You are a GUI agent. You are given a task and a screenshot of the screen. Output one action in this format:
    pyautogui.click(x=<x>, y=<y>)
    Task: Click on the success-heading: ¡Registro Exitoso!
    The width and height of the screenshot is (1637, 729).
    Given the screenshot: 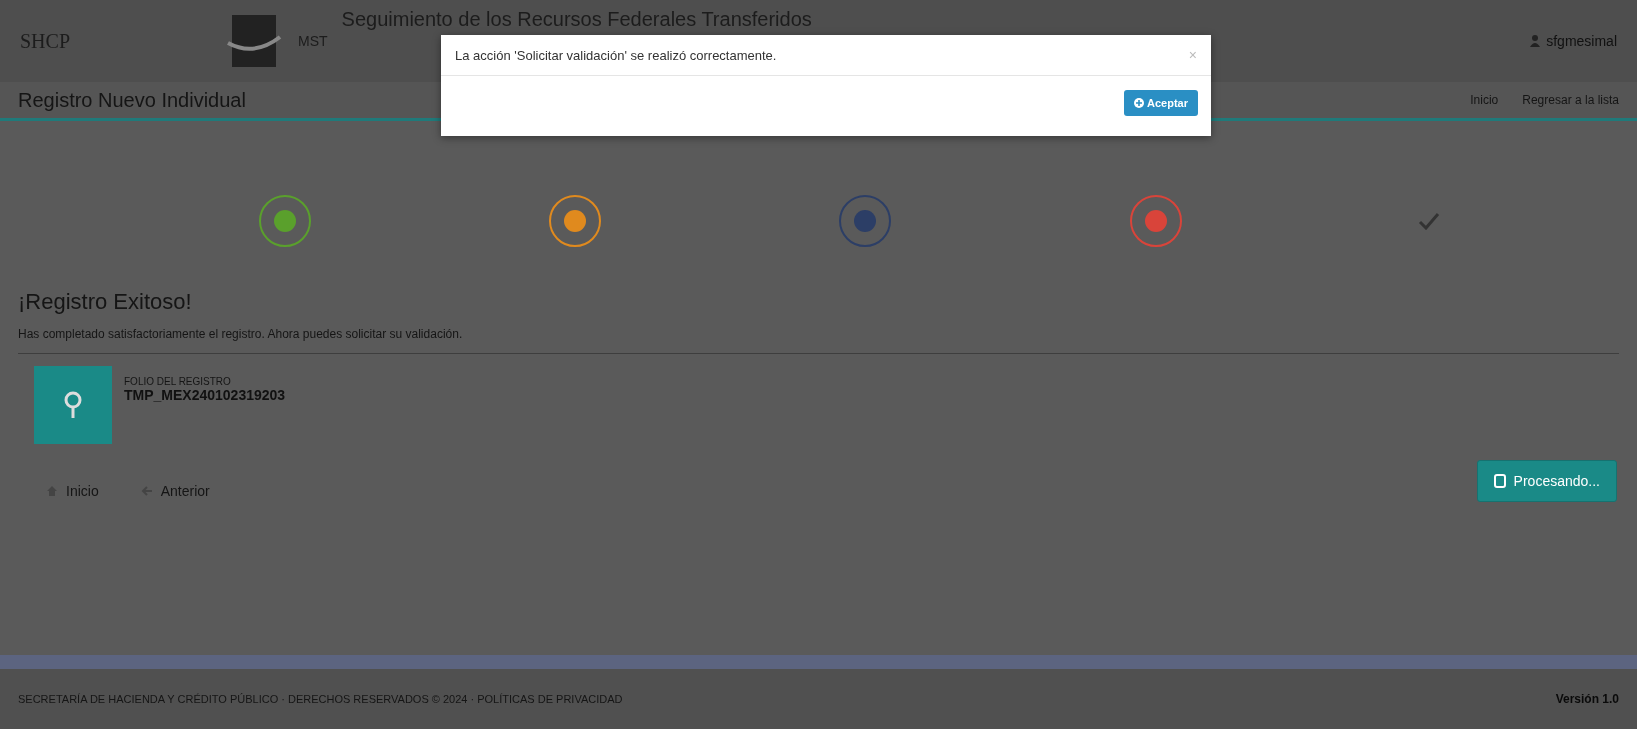 What is the action you would take?
    pyautogui.click(x=105, y=302)
    